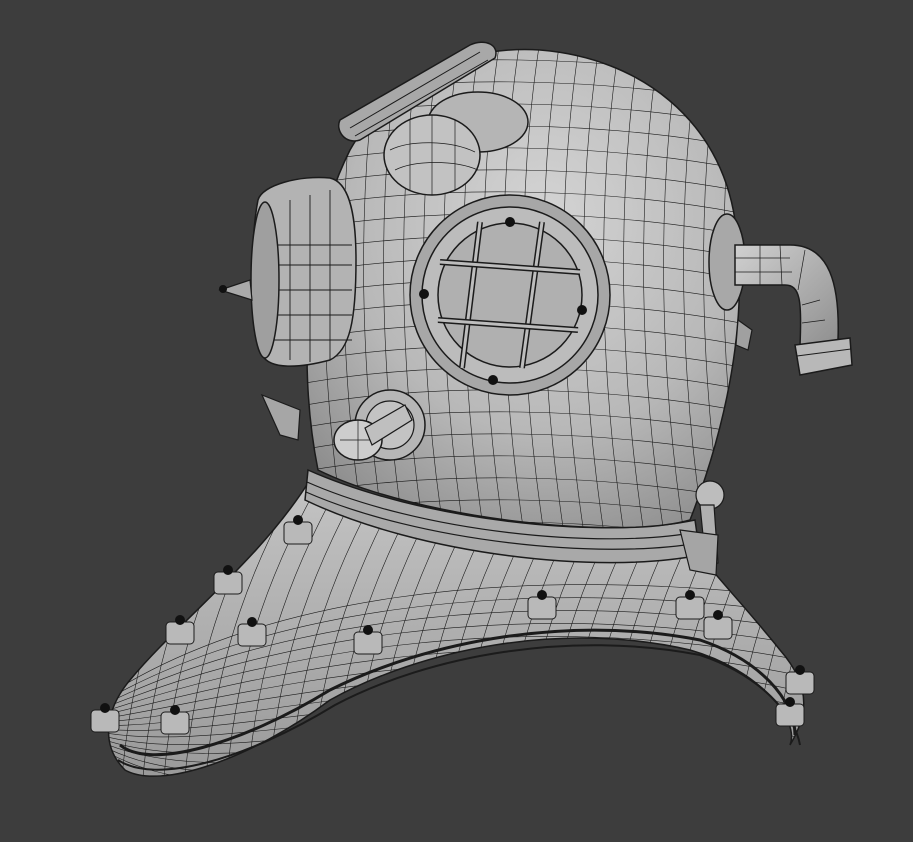 This screenshot has height=842, width=913. Describe the element at coordinates (510, 295) in the screenshot. I see `front-porthole` at that location.